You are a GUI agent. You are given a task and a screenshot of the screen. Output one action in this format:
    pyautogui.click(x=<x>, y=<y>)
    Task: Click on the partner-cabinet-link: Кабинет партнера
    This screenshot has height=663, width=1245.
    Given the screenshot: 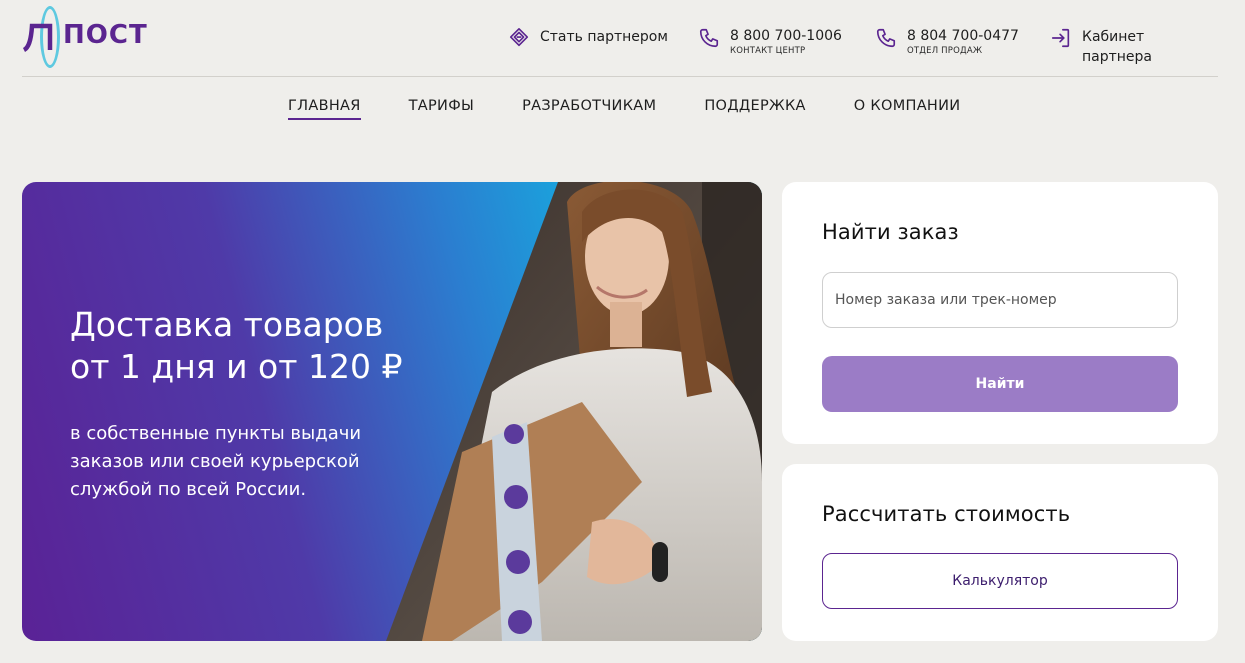 What is the action you would take?
    pyautogui.click(x=1134, y=46)
    